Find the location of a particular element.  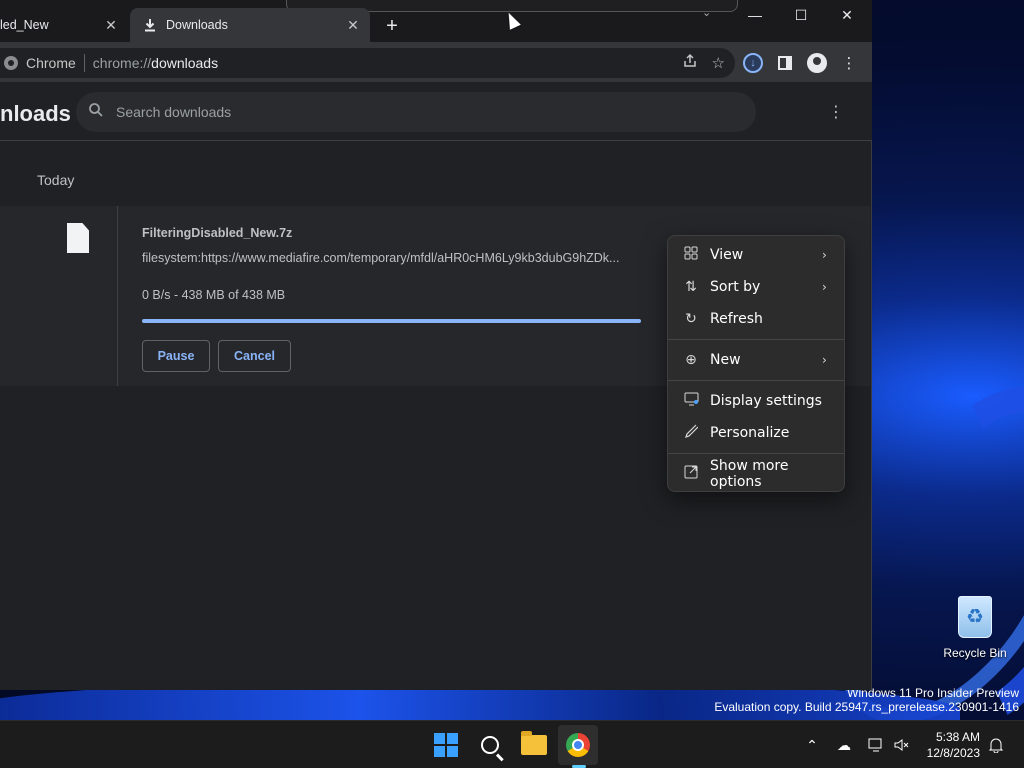

context-item-display-settings: Display settings is located at coordinates (757, 401).